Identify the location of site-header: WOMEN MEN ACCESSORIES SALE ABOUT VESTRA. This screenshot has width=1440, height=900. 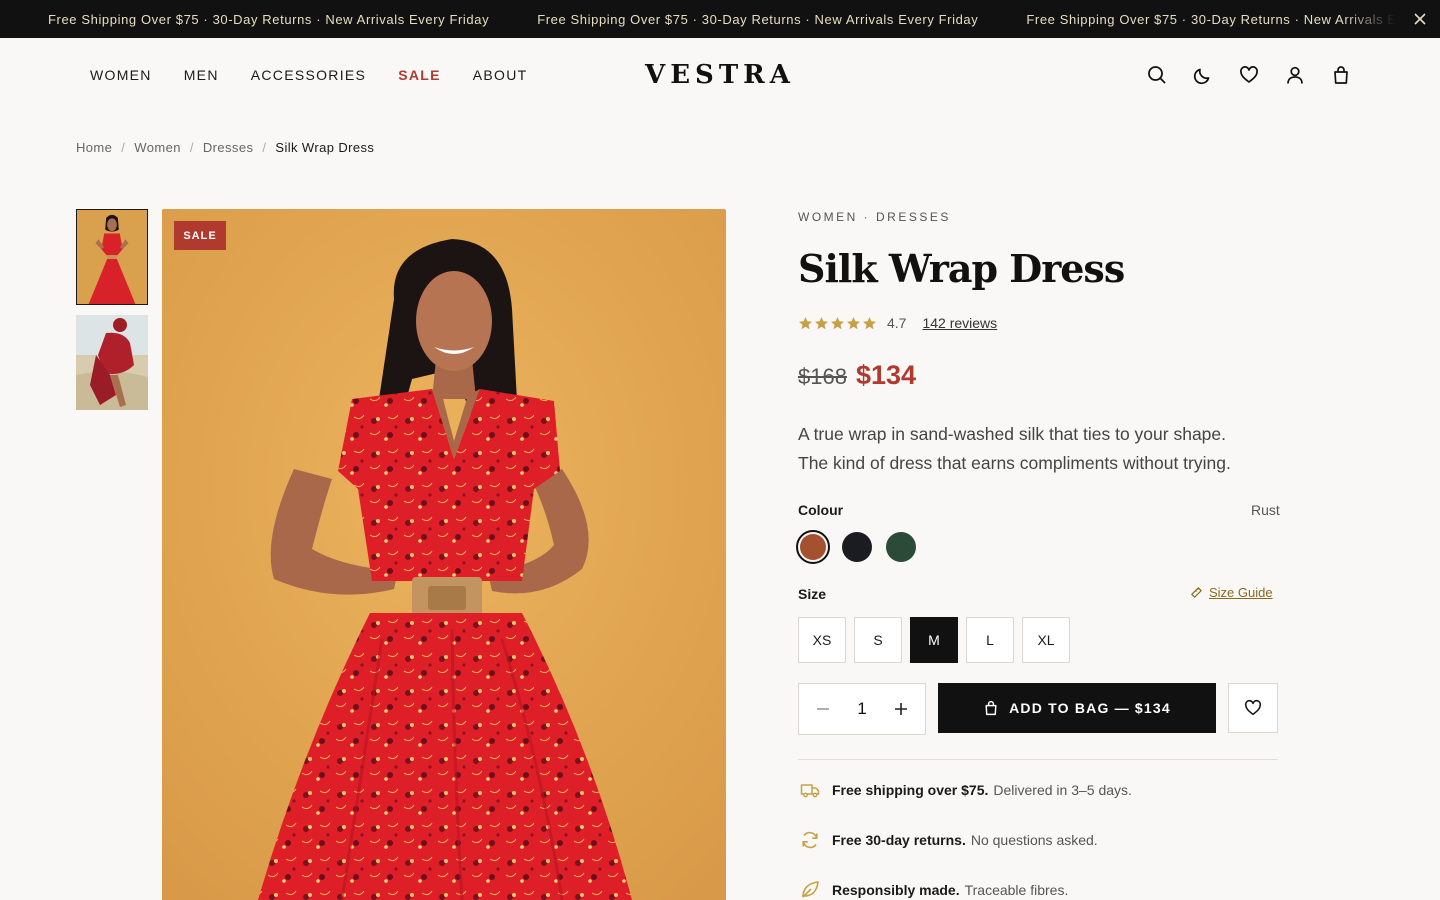
(720, 75).